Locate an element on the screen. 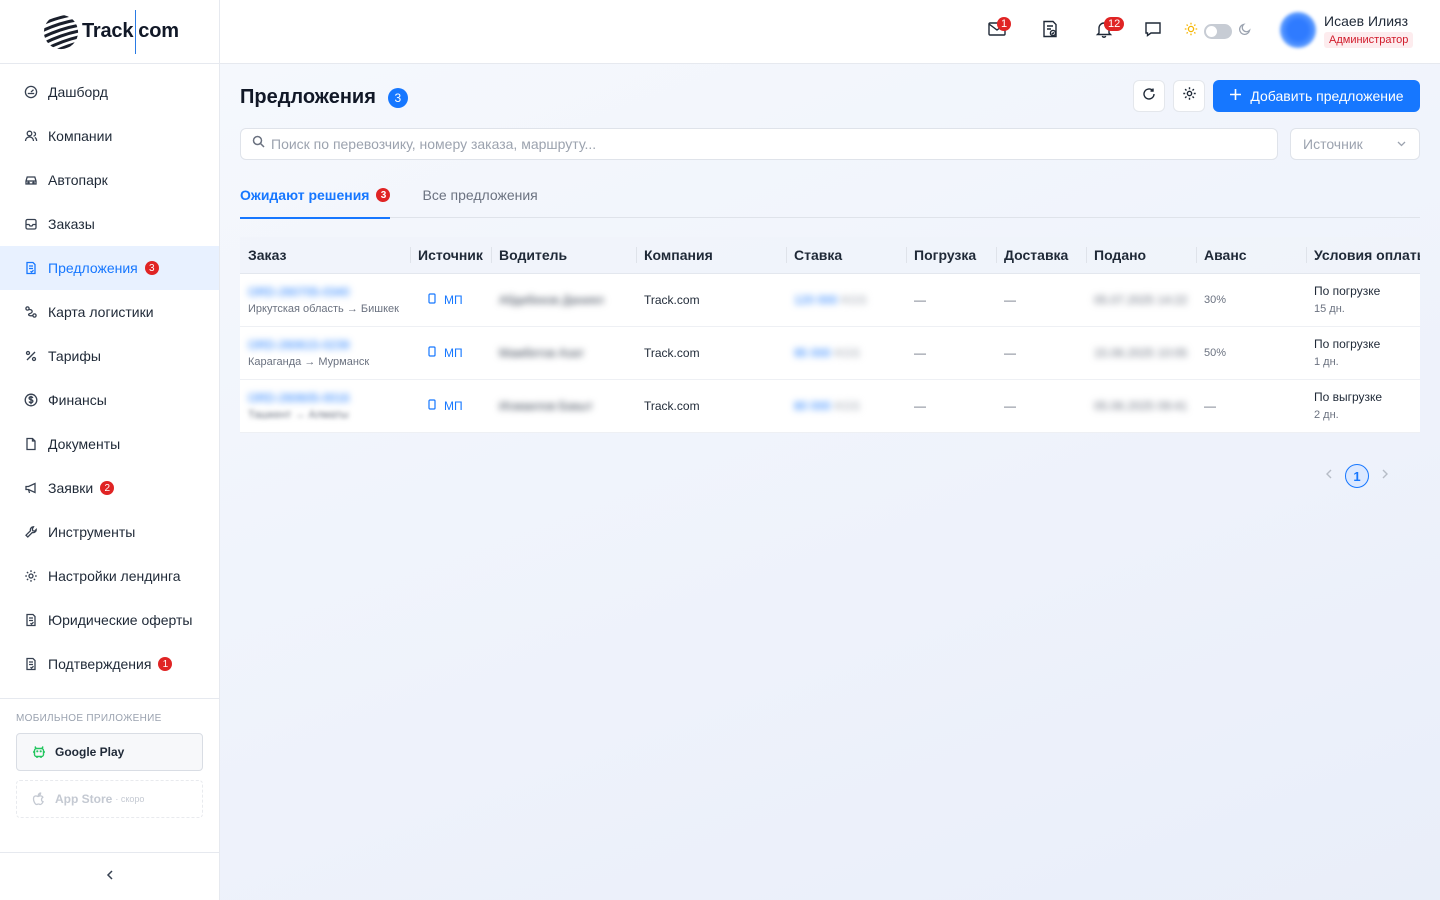 This screenshot has height=900, width=1440. car-icon is located at coordinates (31, 180).